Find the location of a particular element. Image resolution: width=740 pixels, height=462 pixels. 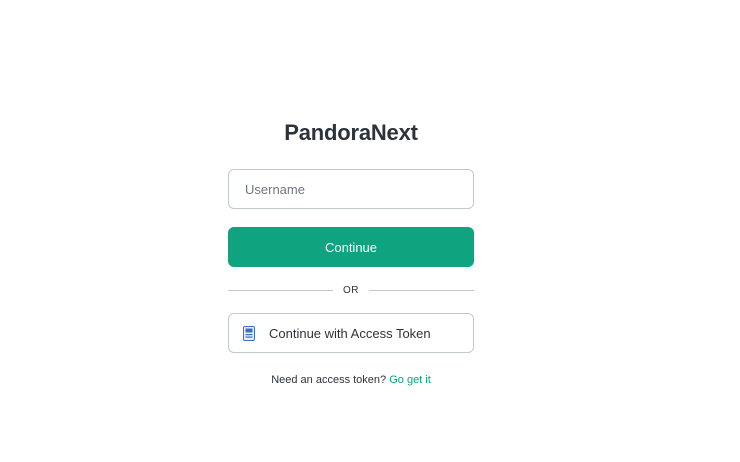

page-title: PandoraNext is located at coordinates (351, 132).